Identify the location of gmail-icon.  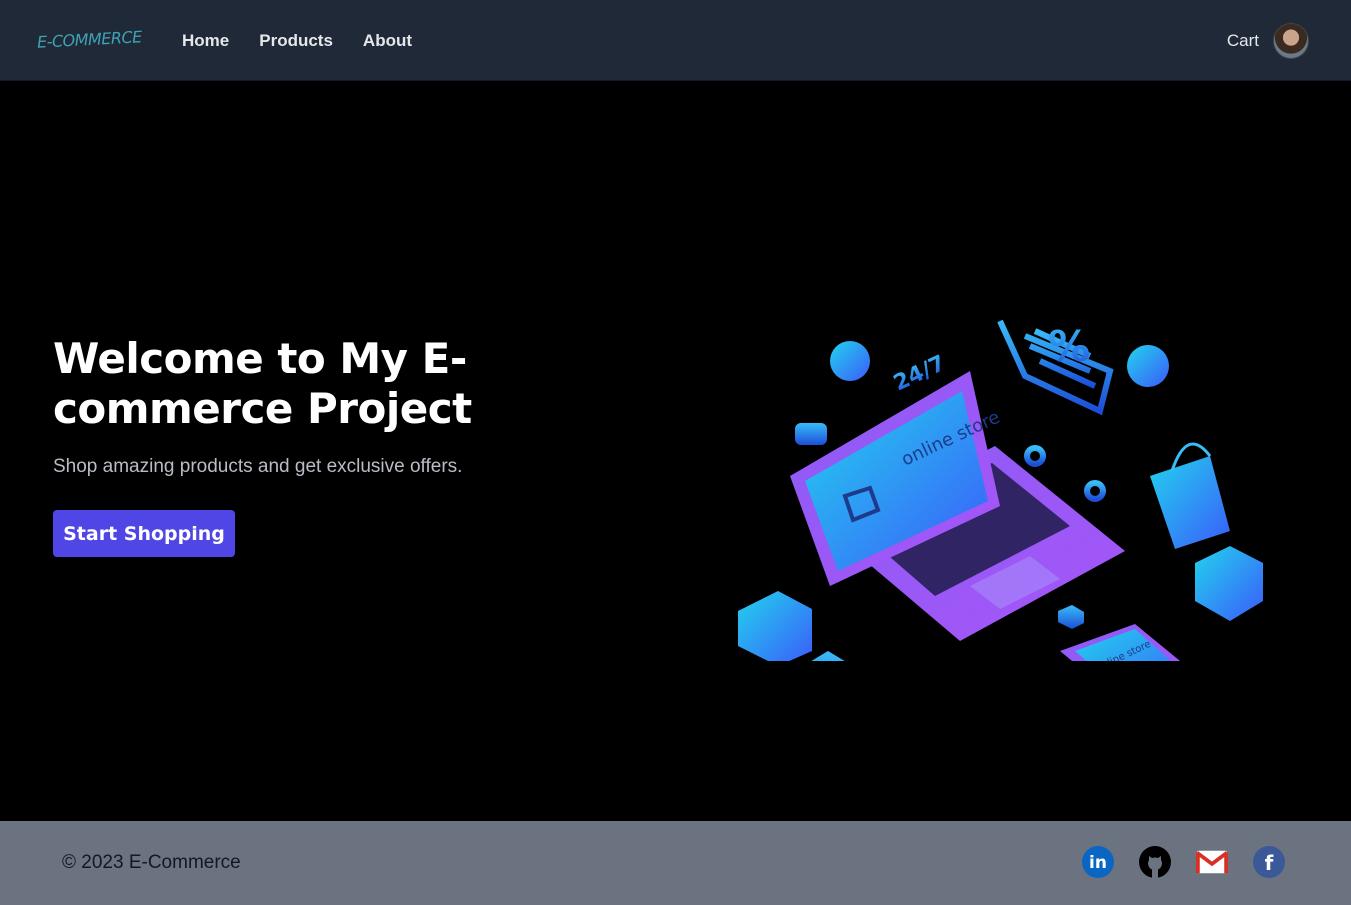
(1212, 862).